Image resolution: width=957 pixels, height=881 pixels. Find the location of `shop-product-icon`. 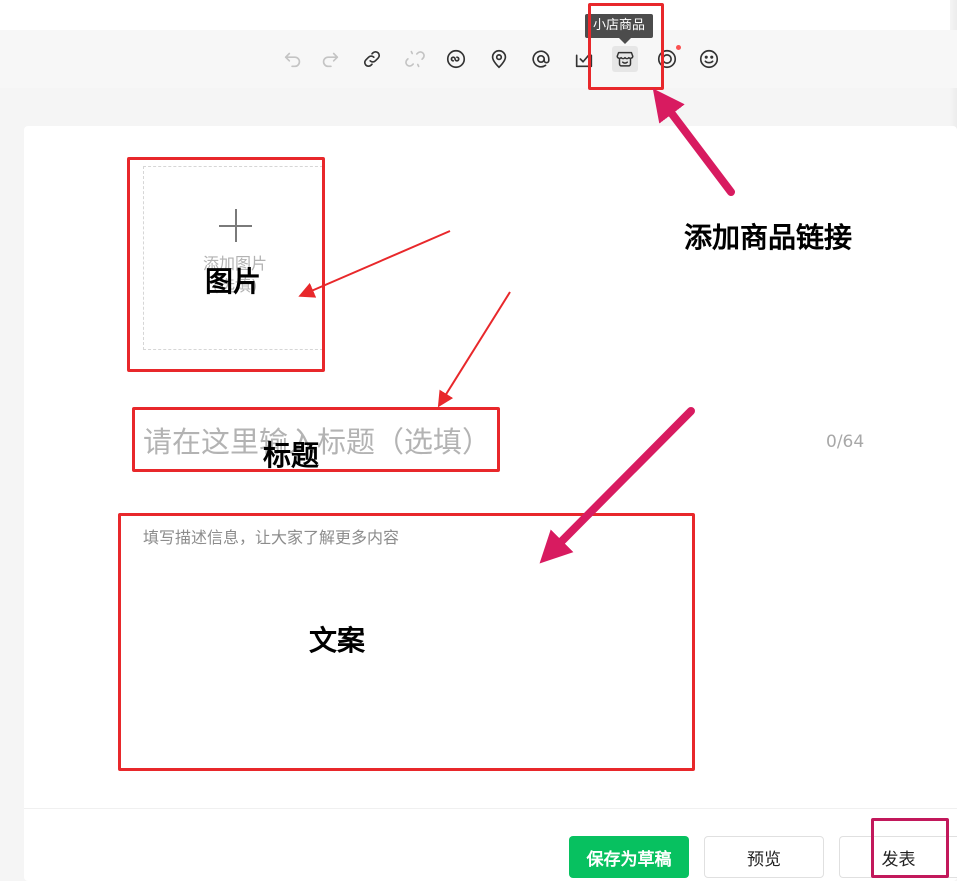

shop-product-icon is located at coordinates (625, 59).